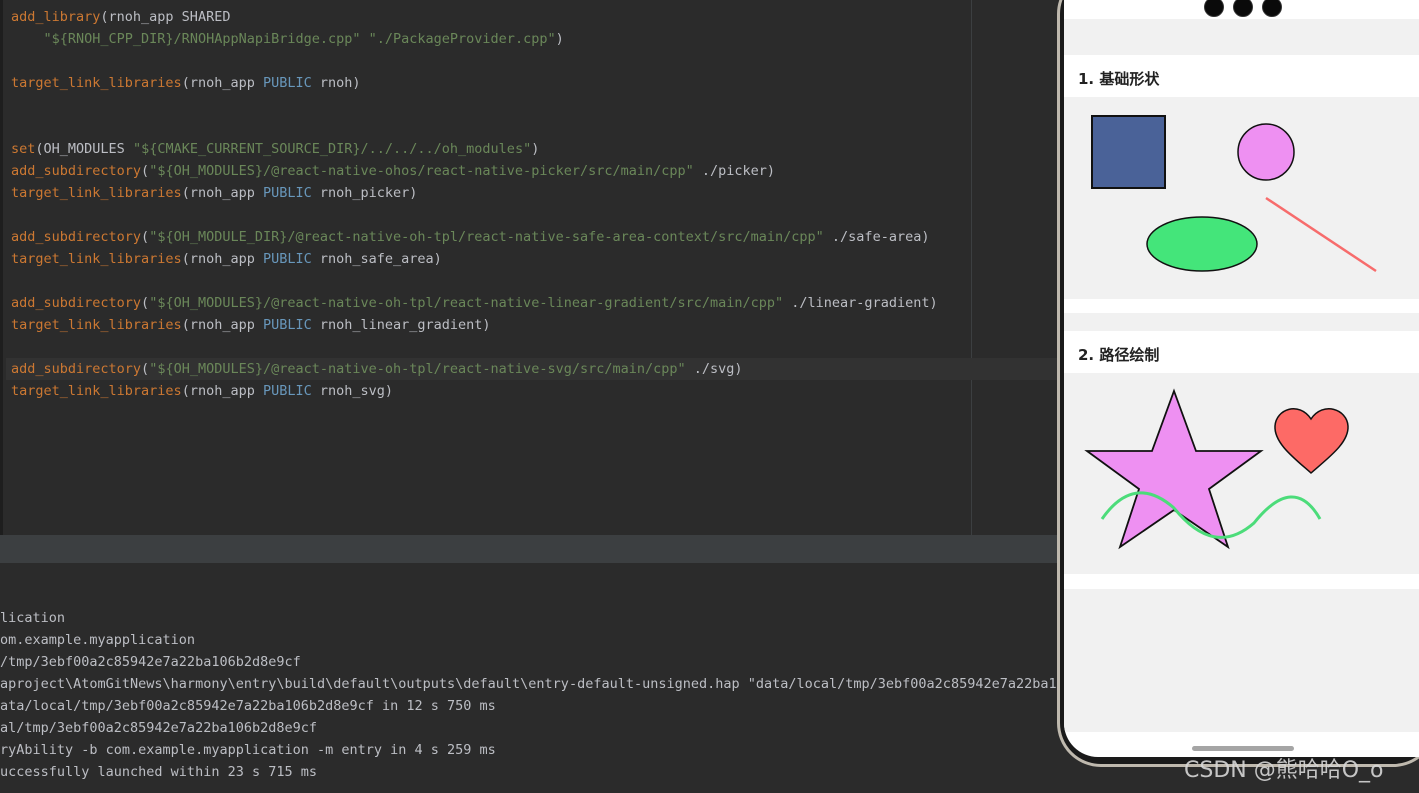  What do you see at coordinates (530, 549) in the screenshot?
I see `run-panel-header` at bounding box center [530, 549].